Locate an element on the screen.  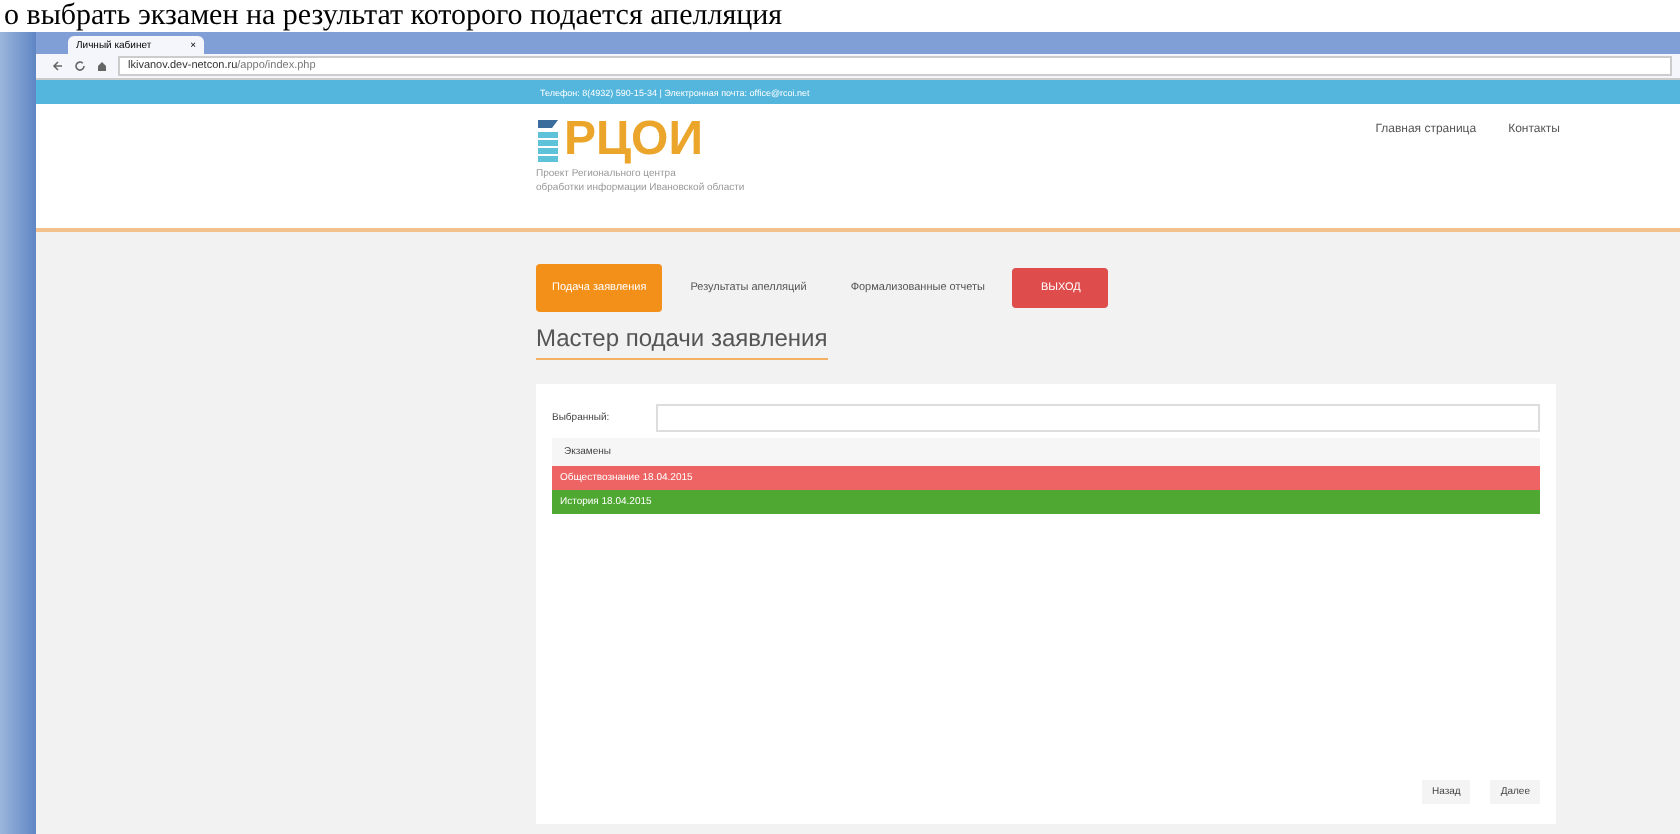
document-stack-icon is located at coordinates (548, 140).